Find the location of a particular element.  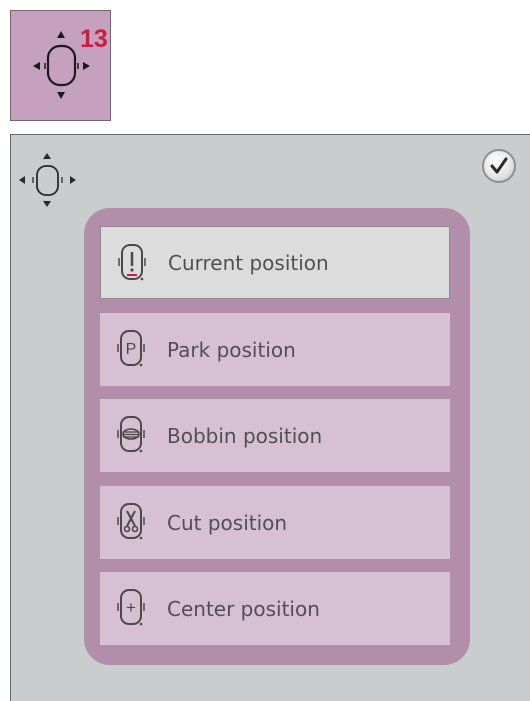

park-position-icon: P is located at coordinates (131, 348).